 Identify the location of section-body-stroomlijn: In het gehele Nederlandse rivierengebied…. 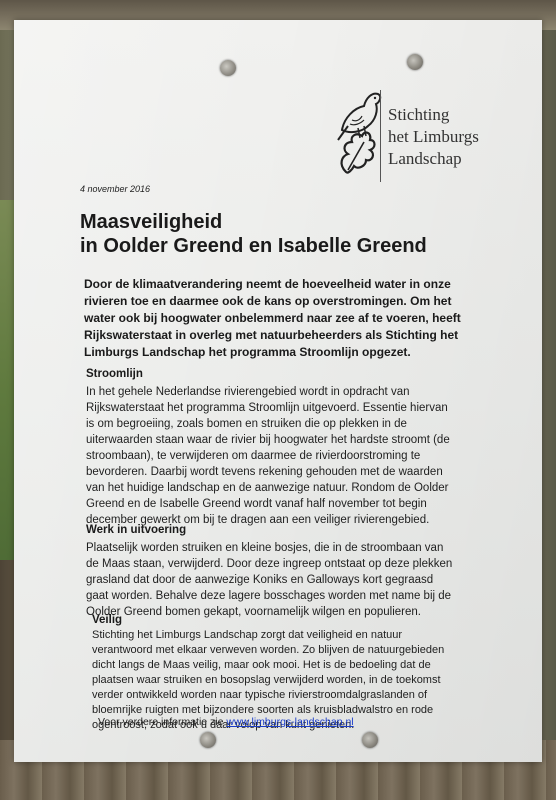
(306, 456).